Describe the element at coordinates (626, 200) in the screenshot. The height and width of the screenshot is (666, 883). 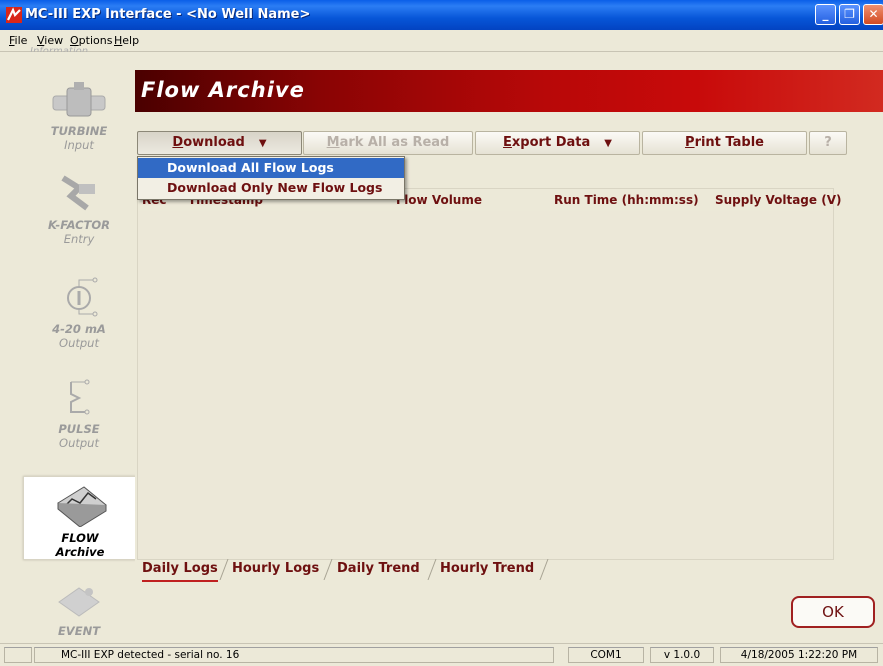
I see `column-header-run-time: Run Time (hh:mm:ss)` at that location.